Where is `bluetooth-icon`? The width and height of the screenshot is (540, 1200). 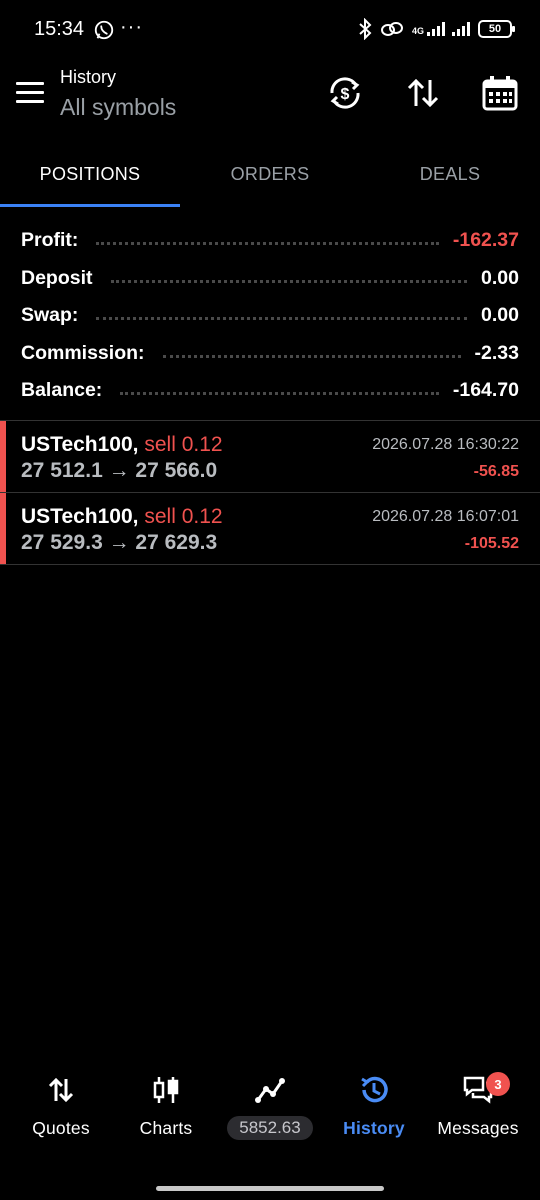 bluetooth-icon is located at coordinates (365, 29).